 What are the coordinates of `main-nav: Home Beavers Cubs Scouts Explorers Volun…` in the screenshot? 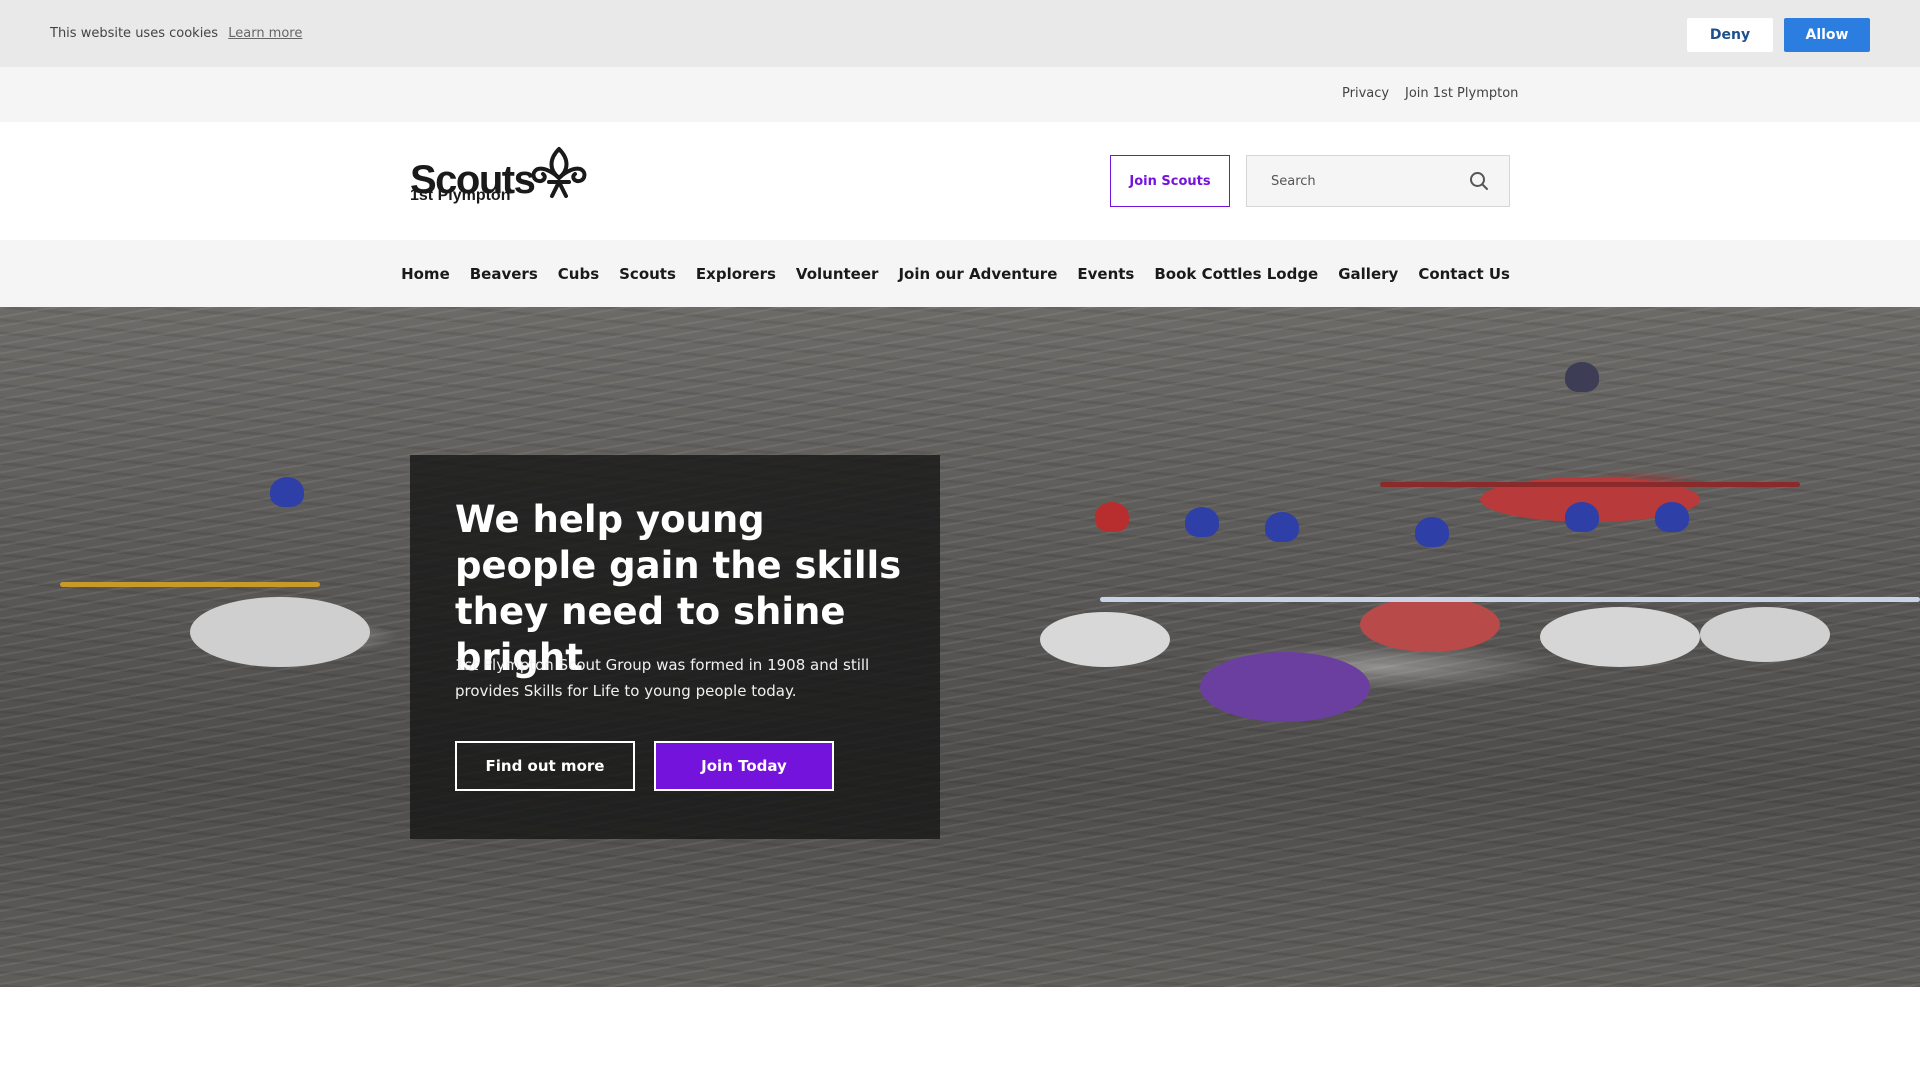 It's located at (960, 273).